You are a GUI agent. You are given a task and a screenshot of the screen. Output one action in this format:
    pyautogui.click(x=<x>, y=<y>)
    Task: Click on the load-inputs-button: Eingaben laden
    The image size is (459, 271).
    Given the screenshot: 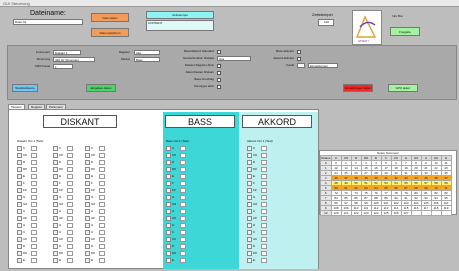 What is the action you would take?
    pyautogui.click(x=101, y=88)
    